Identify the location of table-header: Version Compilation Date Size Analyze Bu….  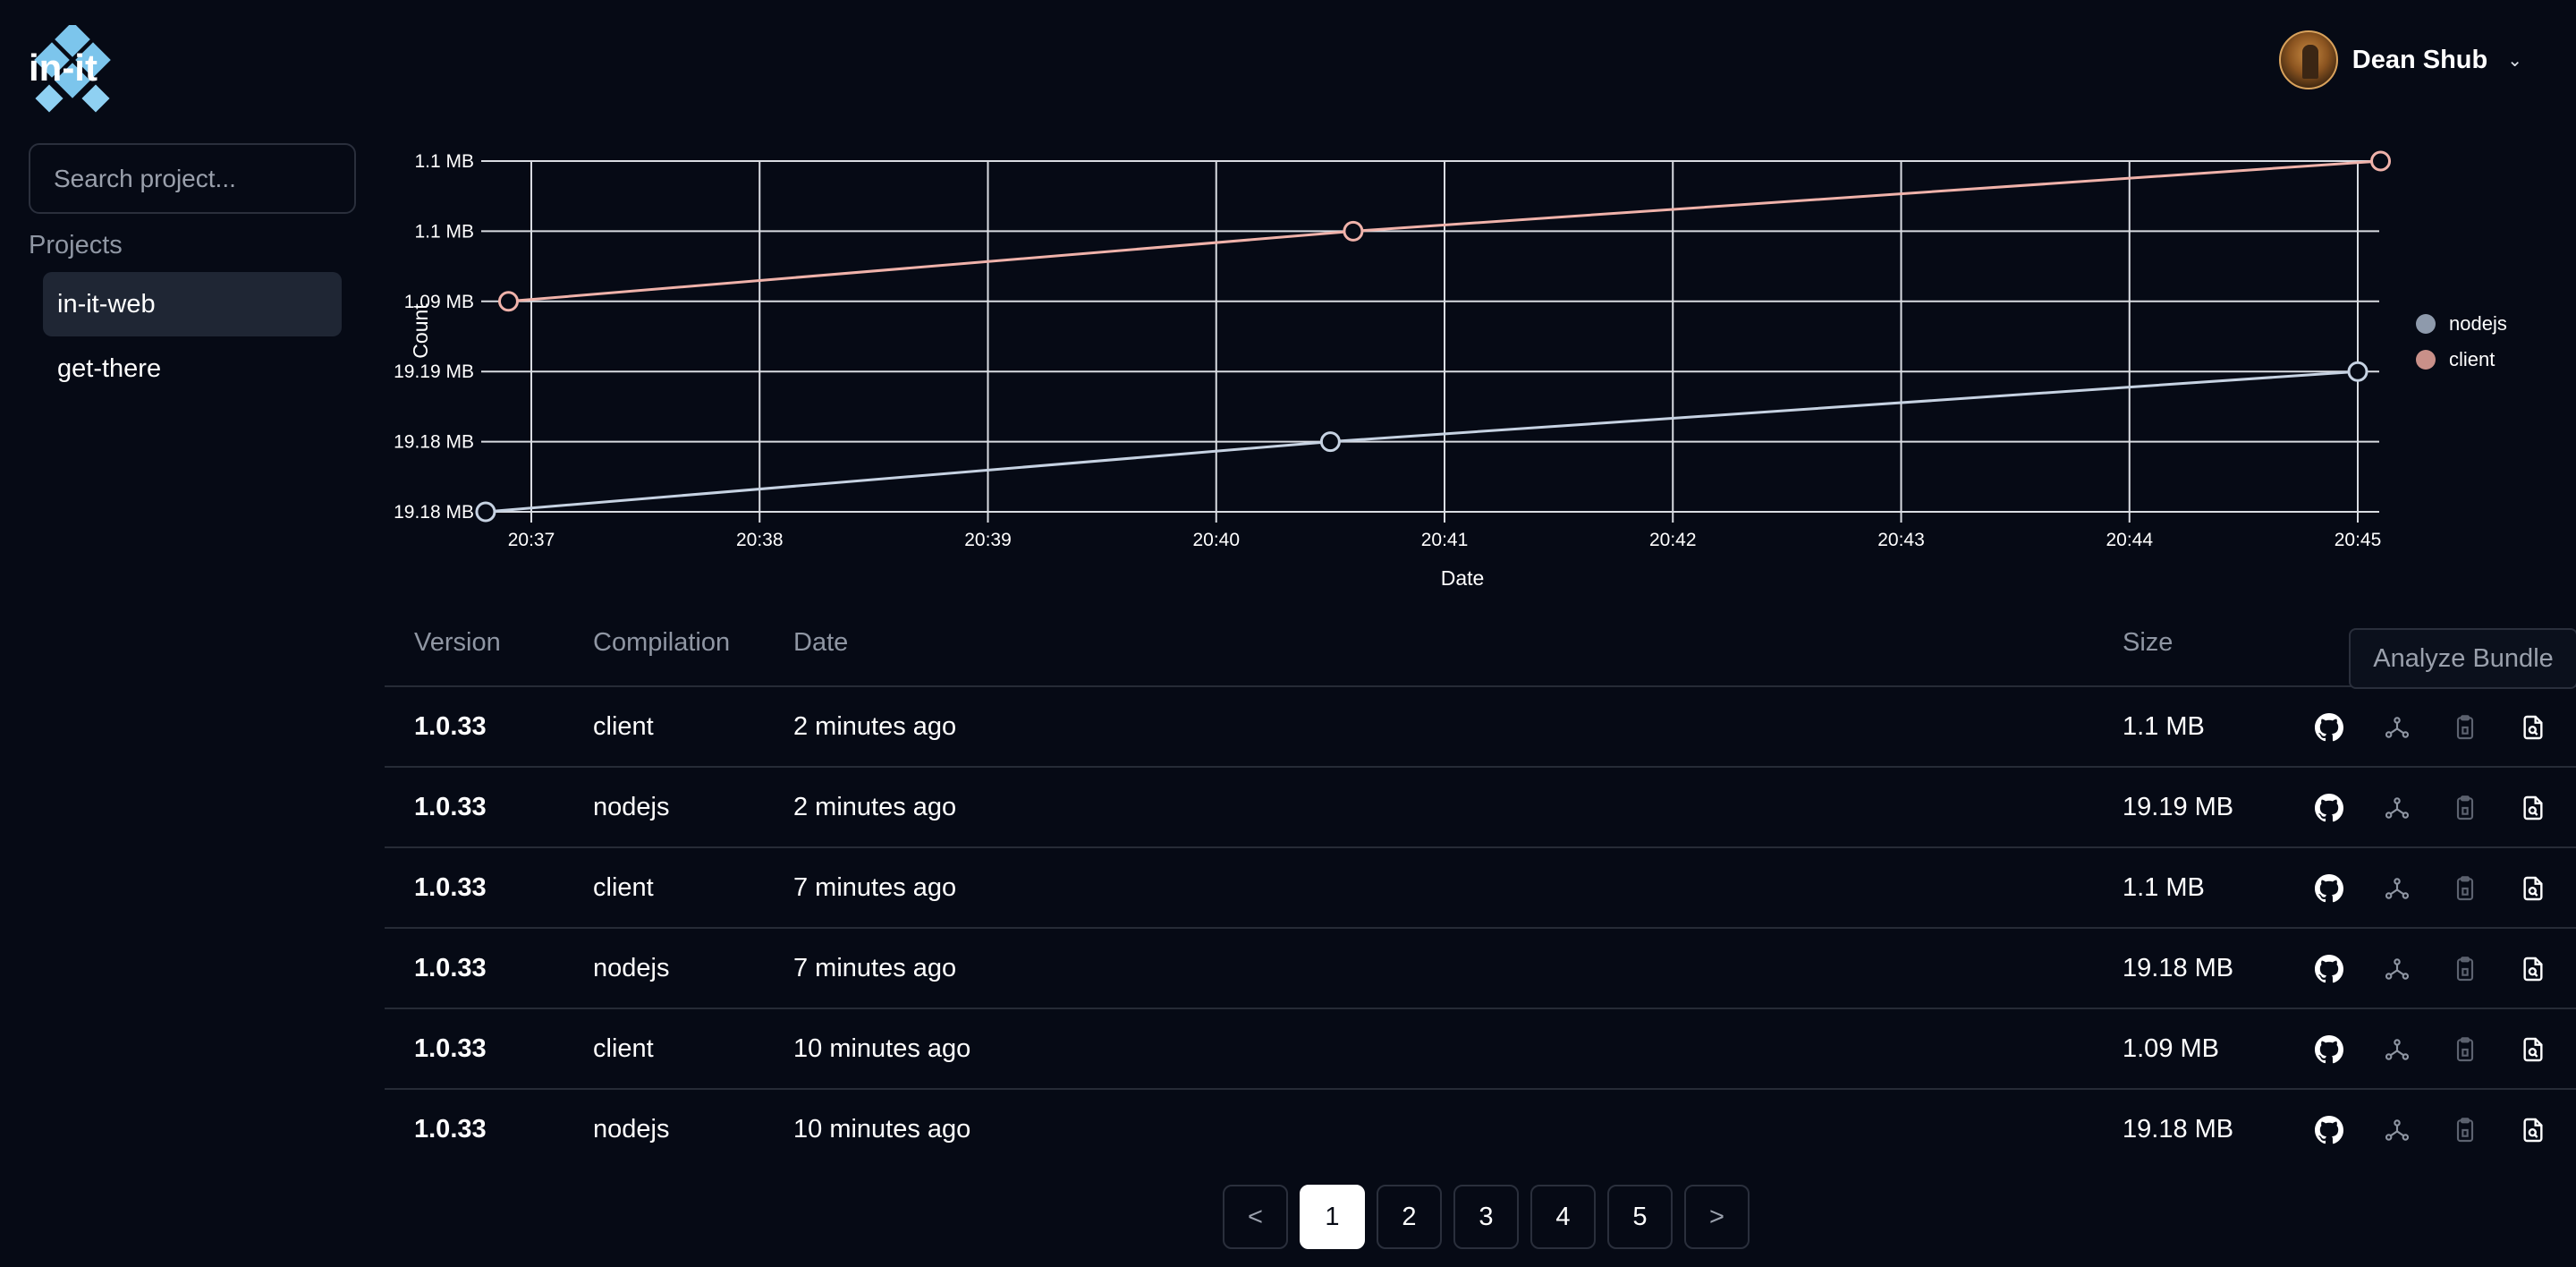
(1480, 653).